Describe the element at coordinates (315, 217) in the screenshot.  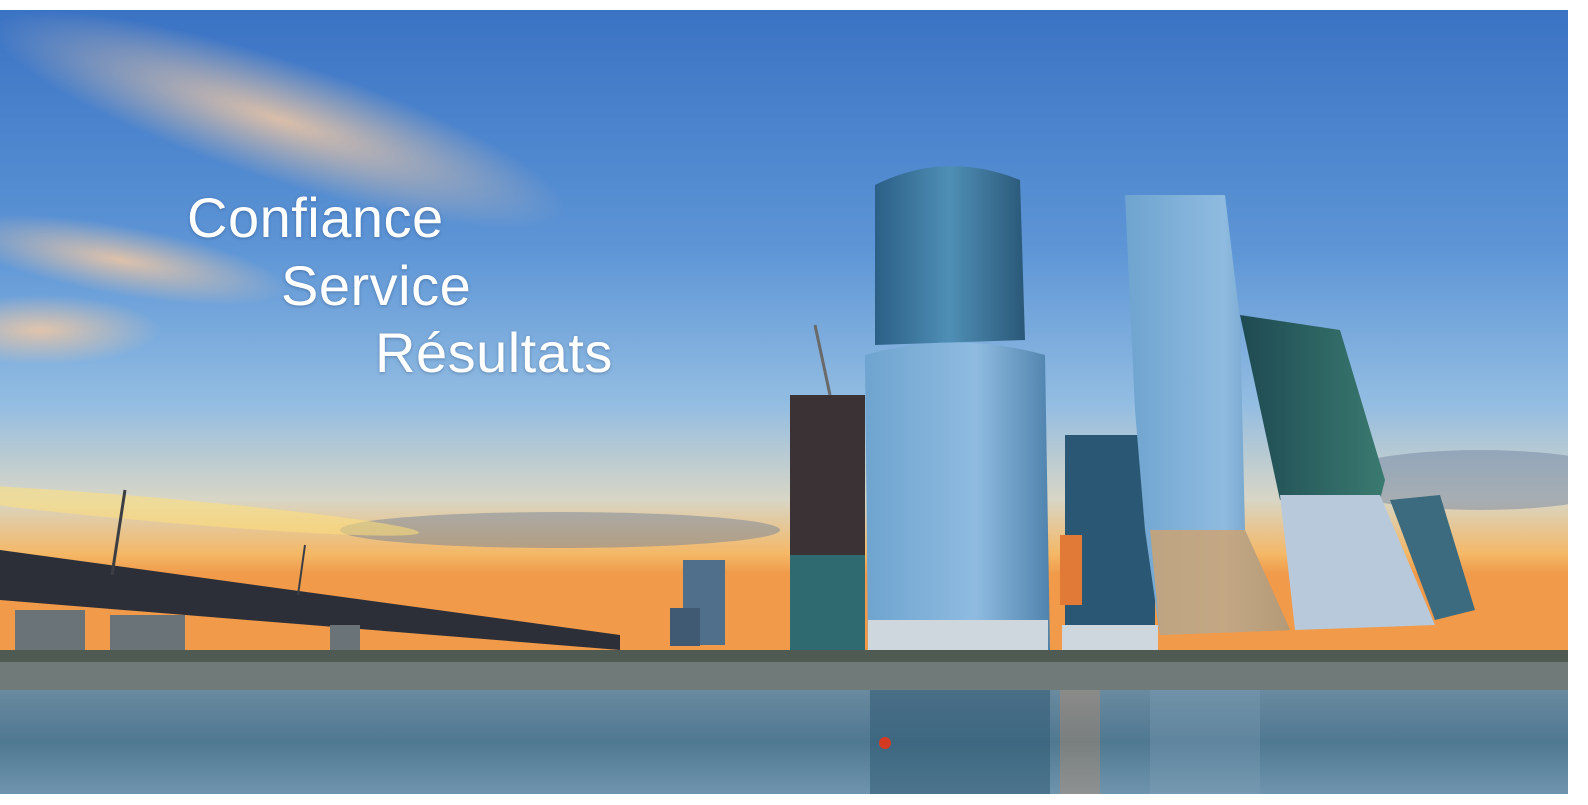
I see `tagline-confiance: Confiance` at that location.